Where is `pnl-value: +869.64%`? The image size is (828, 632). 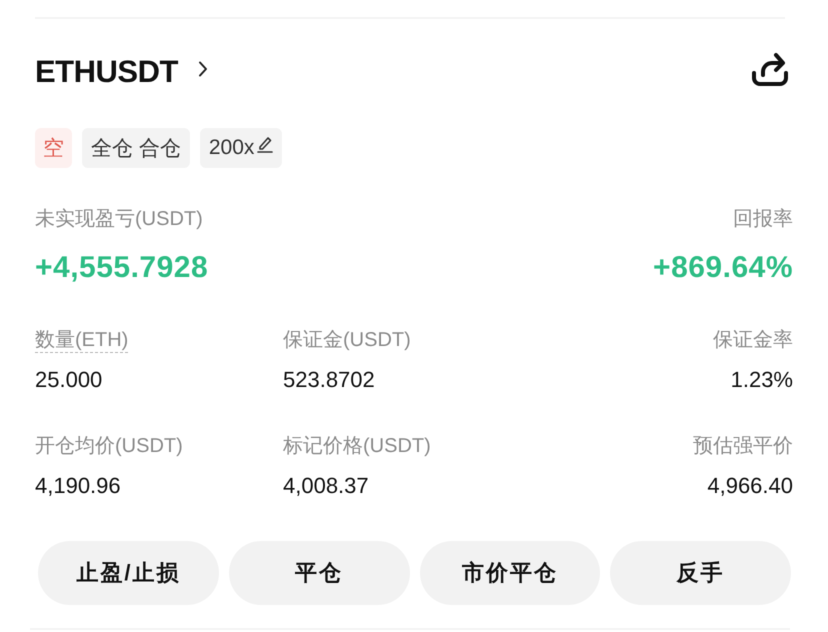
pnl-value: +869.64% is located at coordinates (723, 268).